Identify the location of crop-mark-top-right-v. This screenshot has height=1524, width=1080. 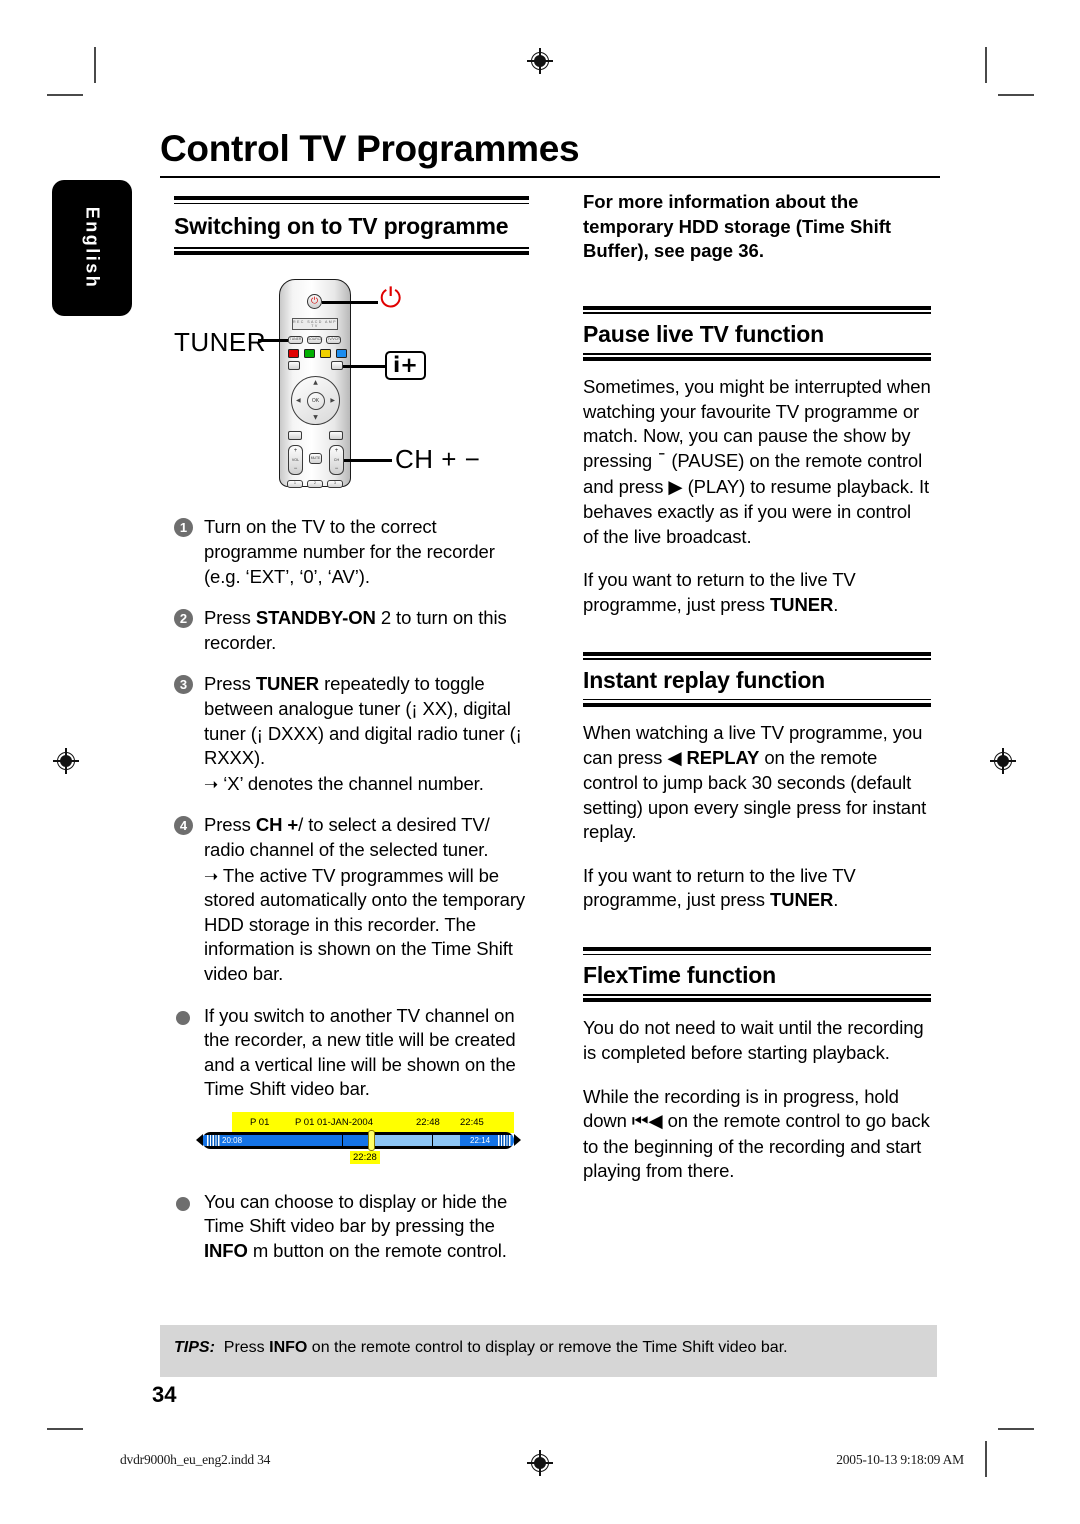
(986, 65).